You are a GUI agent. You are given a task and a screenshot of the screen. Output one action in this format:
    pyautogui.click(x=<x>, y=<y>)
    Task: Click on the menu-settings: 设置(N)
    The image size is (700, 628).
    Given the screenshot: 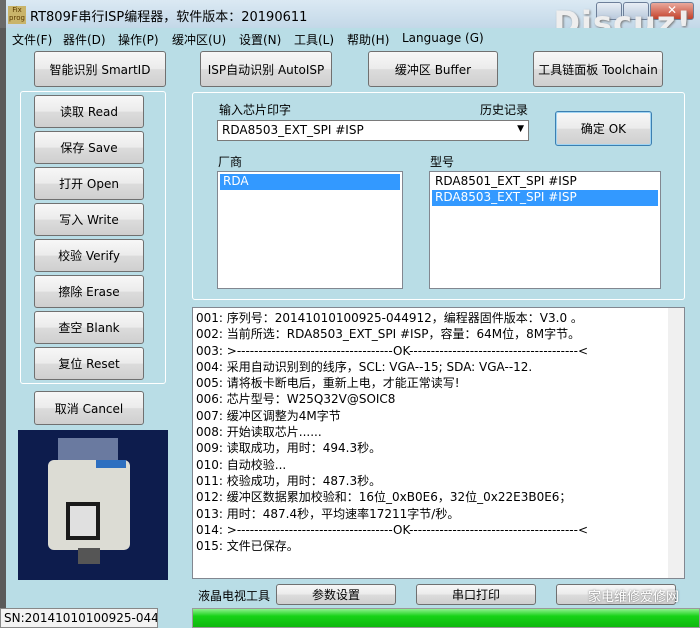 What is the action you would take?
    pyautogui.click(x=260, y=39)
    